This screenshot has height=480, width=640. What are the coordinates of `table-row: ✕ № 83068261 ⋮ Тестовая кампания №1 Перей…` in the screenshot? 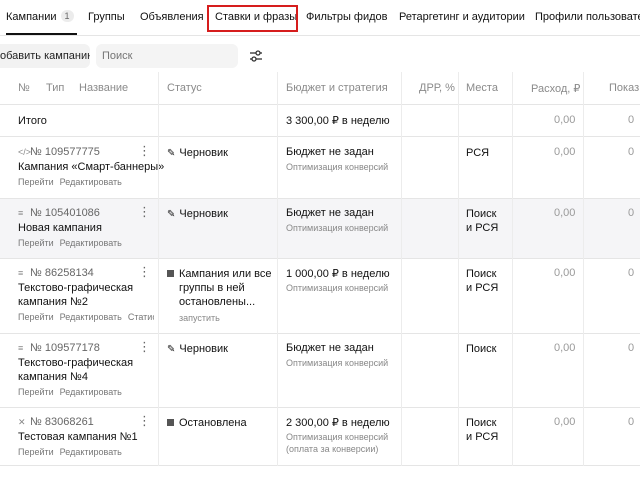 It's located at (320, 437).